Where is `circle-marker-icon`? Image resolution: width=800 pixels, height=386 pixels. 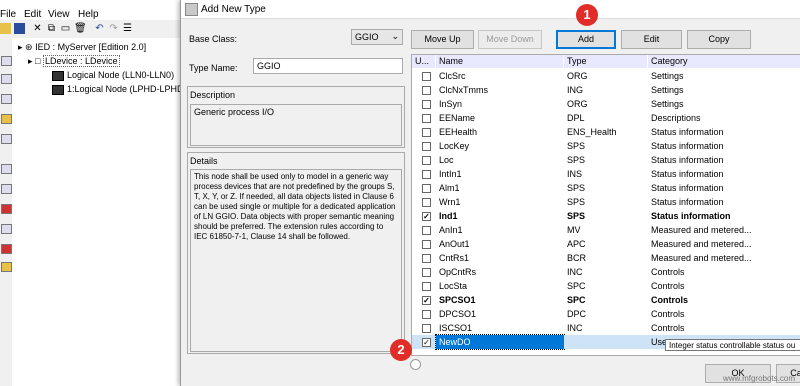 circle-marker-icon is located at coordinates (415, 364).